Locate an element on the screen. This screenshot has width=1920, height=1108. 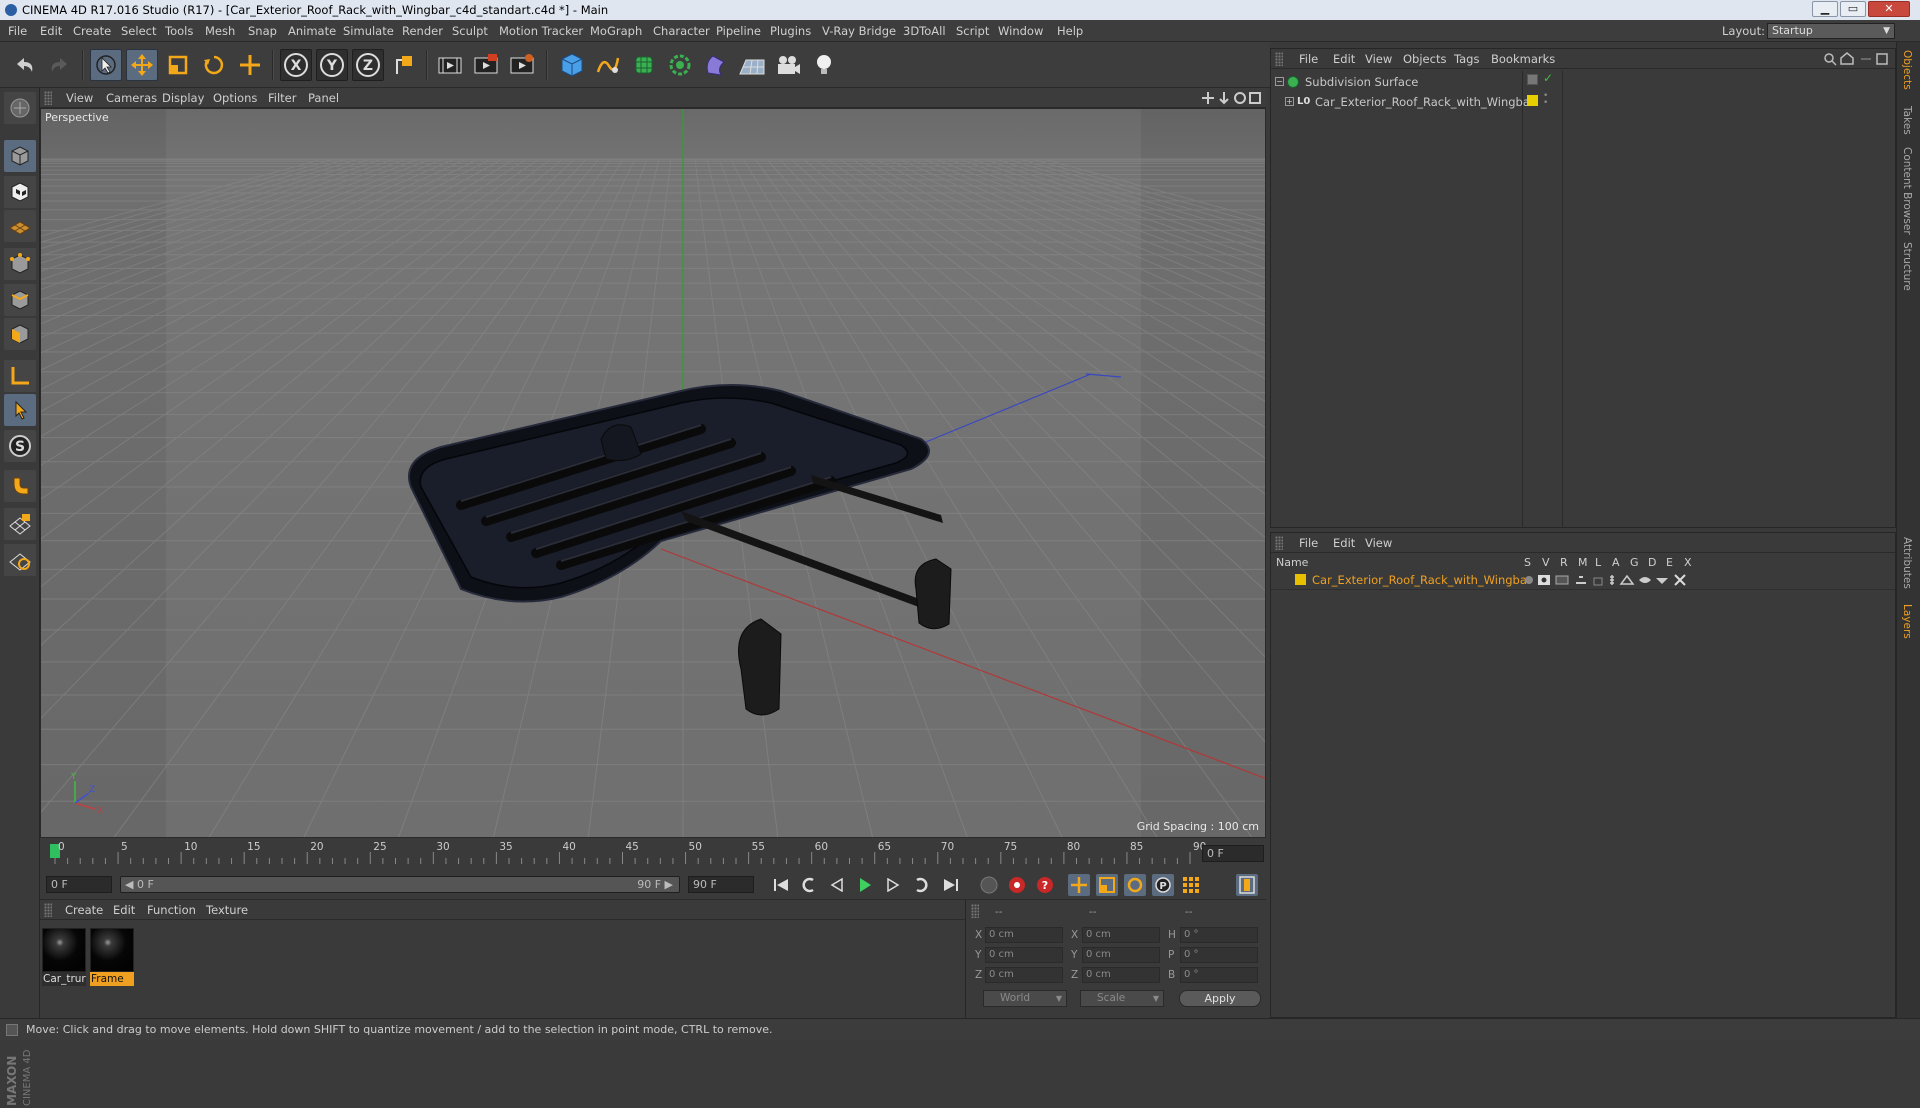
menu-file: File is located at coordinates (17, 31).